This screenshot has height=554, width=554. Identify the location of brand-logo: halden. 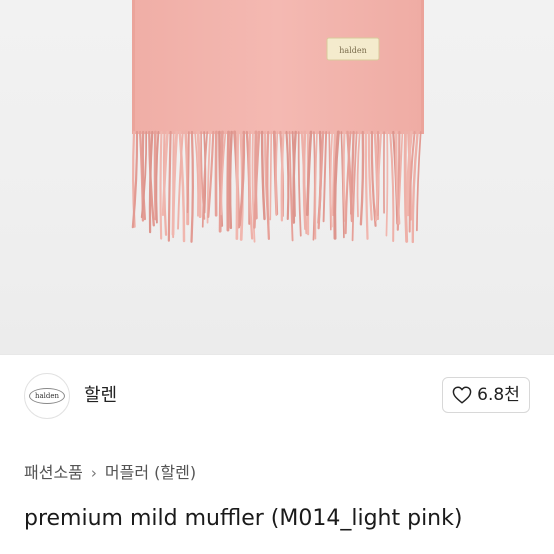
(47, 396).